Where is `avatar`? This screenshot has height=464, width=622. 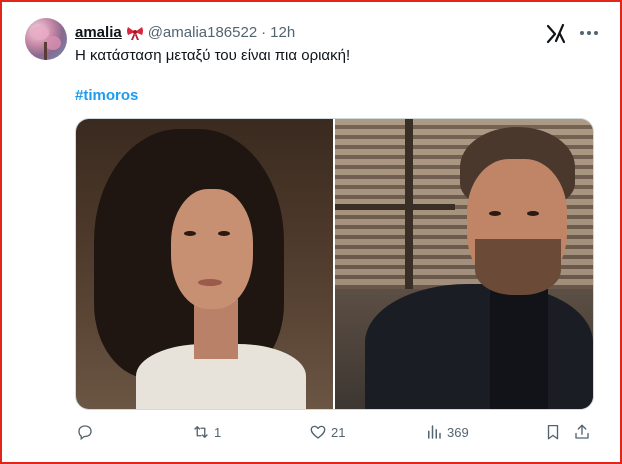
avatar is located at coordinates (46, 39).